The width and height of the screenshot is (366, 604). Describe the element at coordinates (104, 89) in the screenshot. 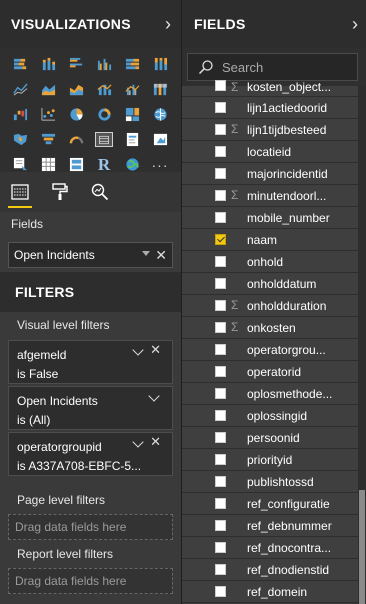

I see `line-column-visual-button` at that location.